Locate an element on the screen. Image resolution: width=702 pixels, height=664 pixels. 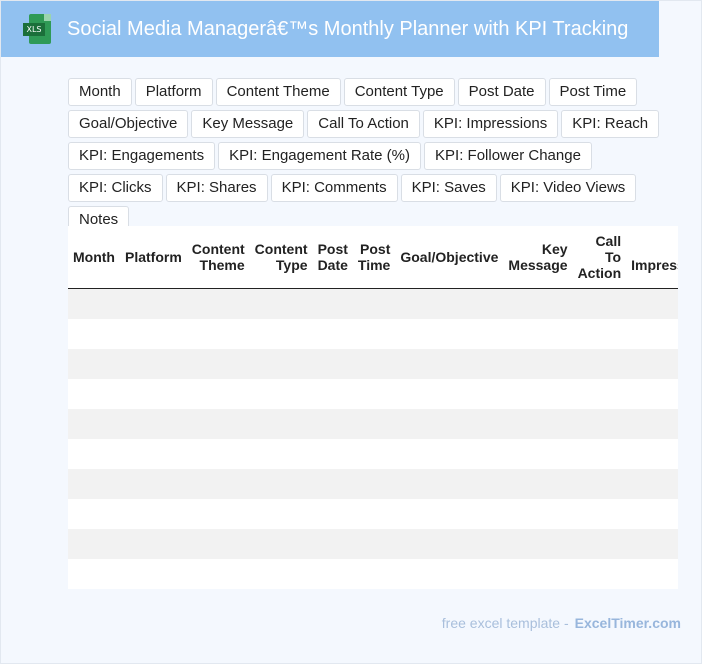
column-header: Post Time is located at coordinates (374, 257).